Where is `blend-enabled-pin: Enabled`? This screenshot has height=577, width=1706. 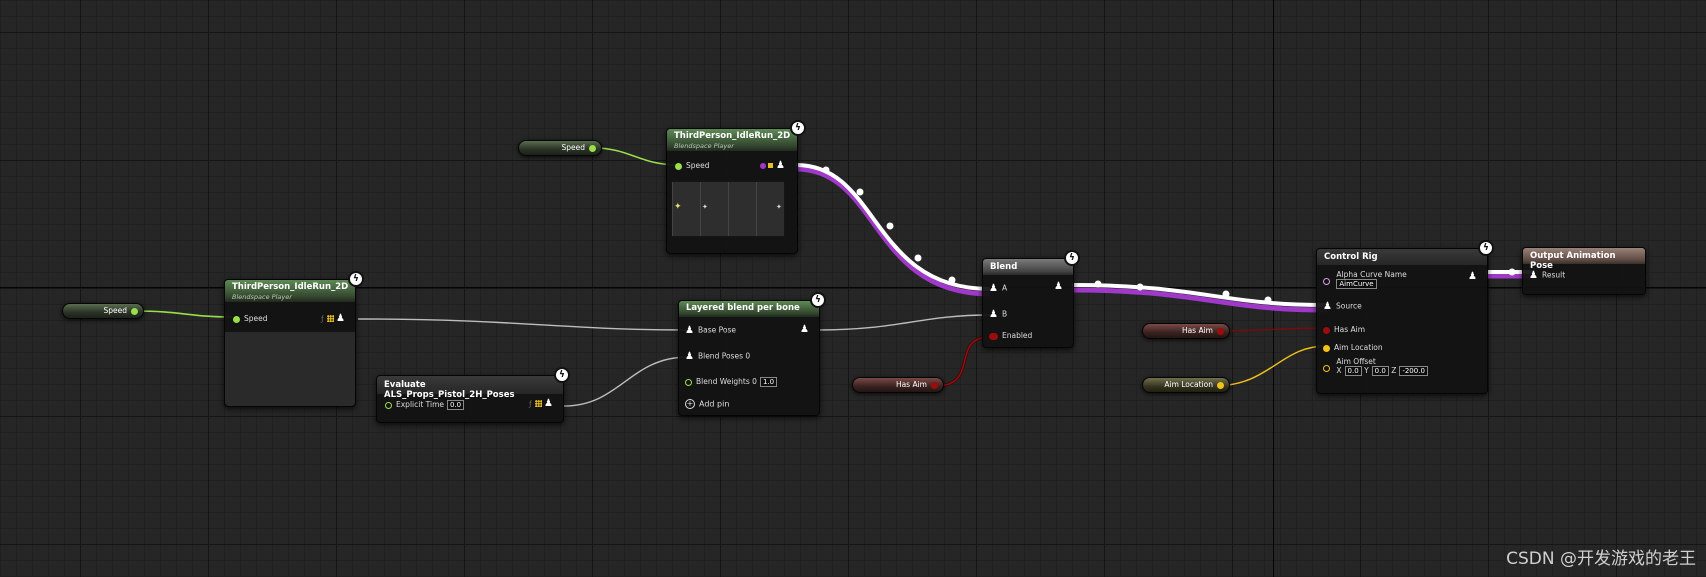
blend-enabled-pin: Enabled is located at coordinates (1010, 335).